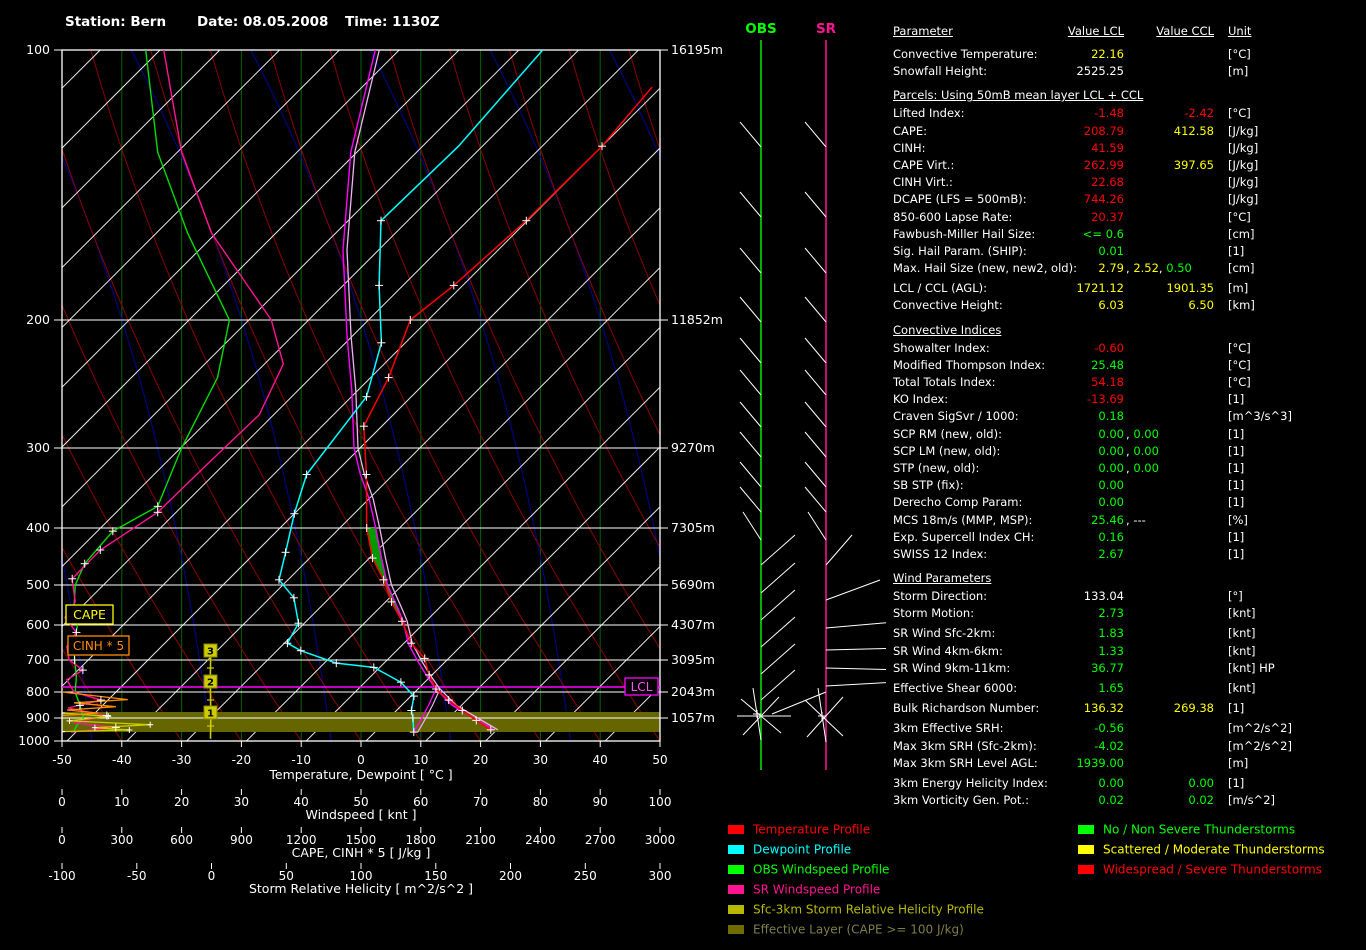  I want to click on svg-text: 3, so click(210, 652).